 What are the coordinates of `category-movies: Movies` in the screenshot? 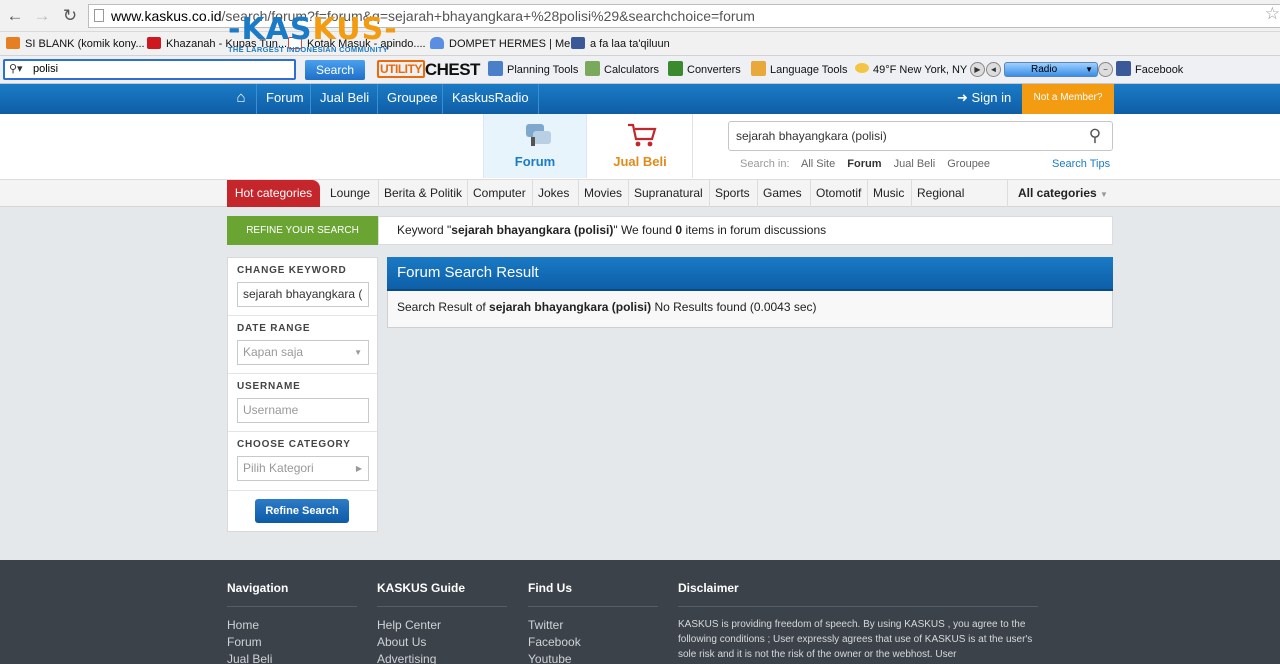 It's located at (602, 193).